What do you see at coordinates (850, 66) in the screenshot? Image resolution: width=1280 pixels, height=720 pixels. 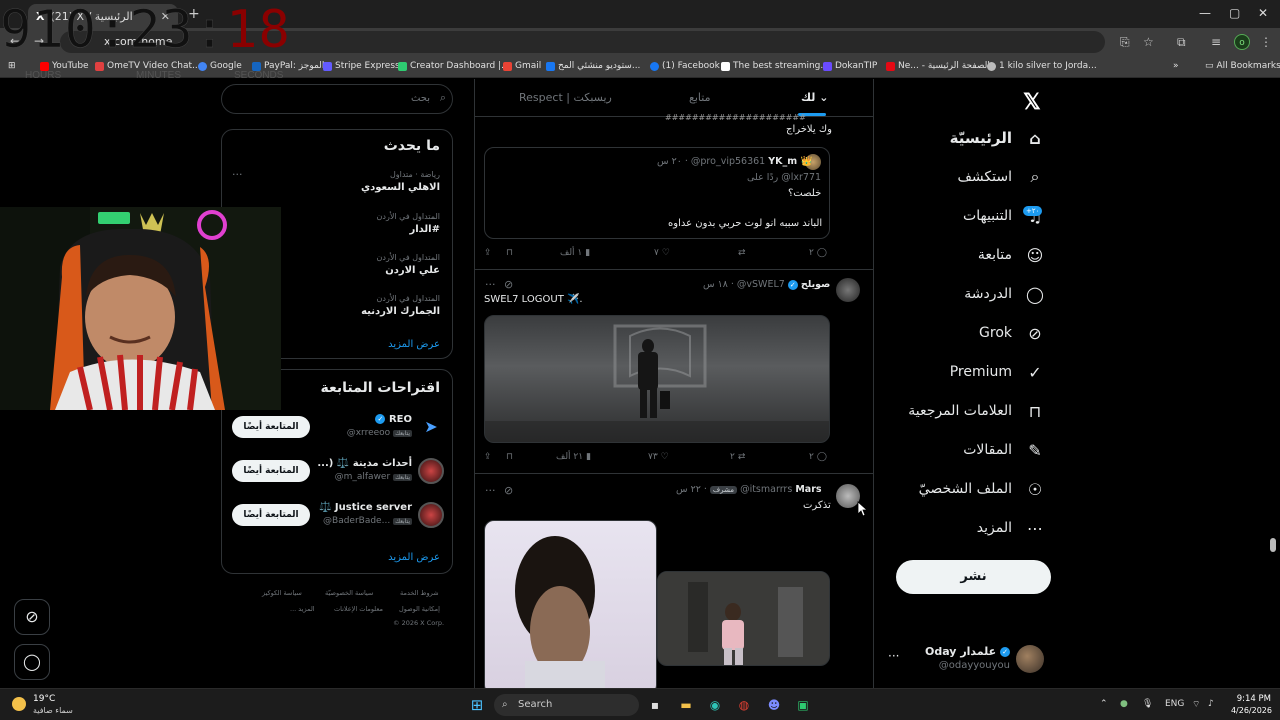 I see `bookmark-dokantip: DokanTIP` at bounding box center [850, 66].